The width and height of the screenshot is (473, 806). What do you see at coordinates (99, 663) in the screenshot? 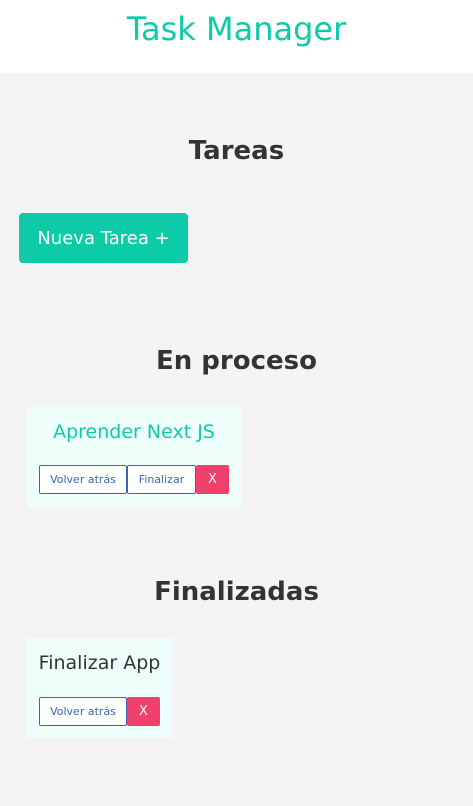
I see `task-card-title: Finalizar App` at bounding box center [99, 663].